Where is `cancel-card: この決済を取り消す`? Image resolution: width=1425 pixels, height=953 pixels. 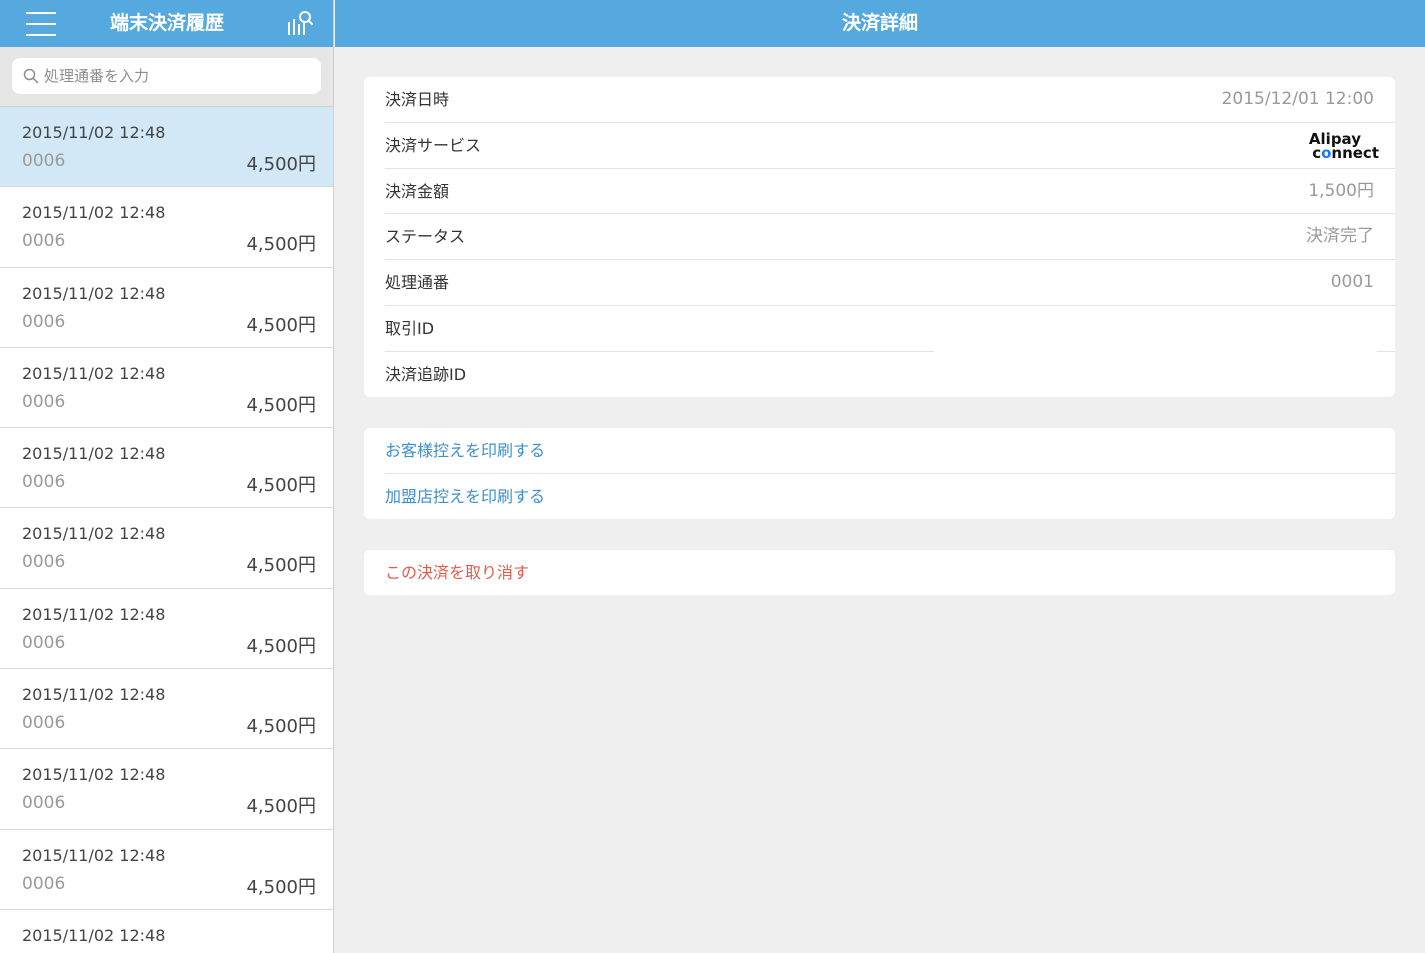 cancel-card: この決済を取り消す is located at coordinates (879, 572).